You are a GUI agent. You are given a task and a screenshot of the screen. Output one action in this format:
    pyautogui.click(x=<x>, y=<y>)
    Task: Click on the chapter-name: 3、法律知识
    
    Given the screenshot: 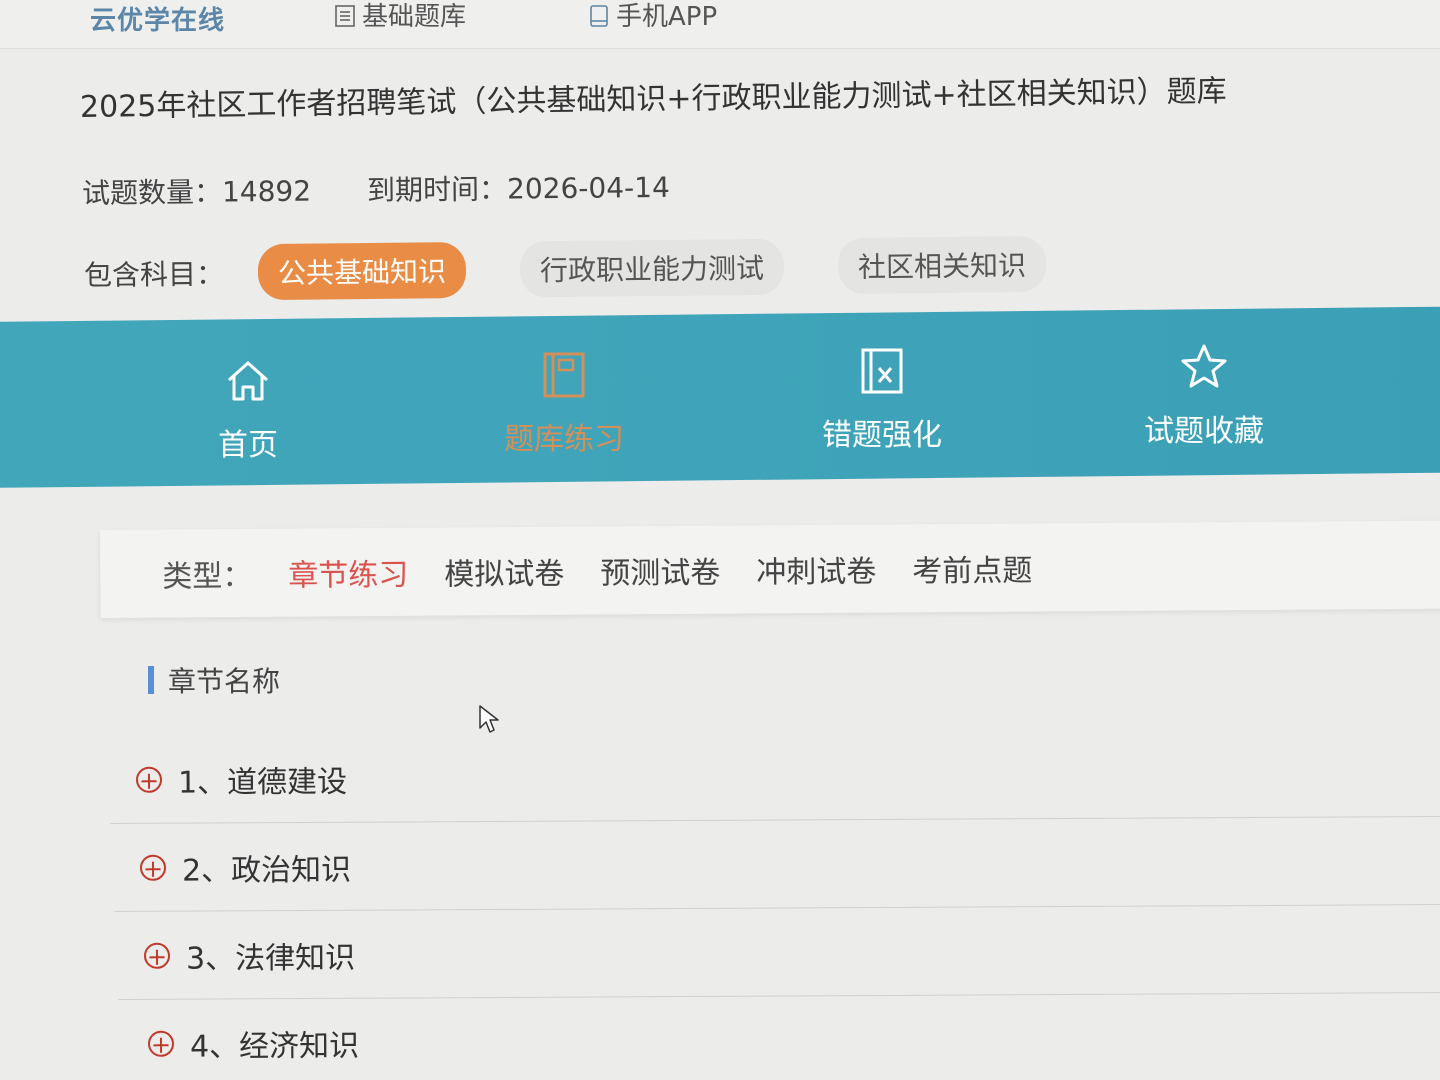 What is the action you would take?
    pyautogui.click(x=270, y=958)
    